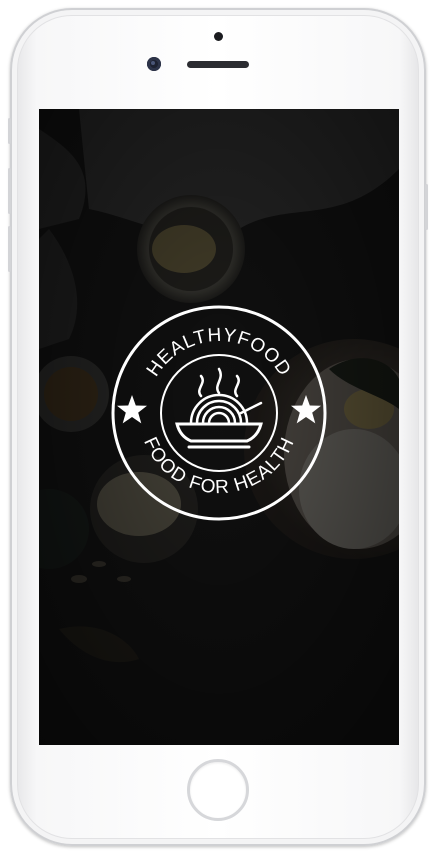 The height and width of the screenshot is (854, 436). Describe the element at coordinates (219, 421) in the screenshot. I see `bowl-icon` at that location.